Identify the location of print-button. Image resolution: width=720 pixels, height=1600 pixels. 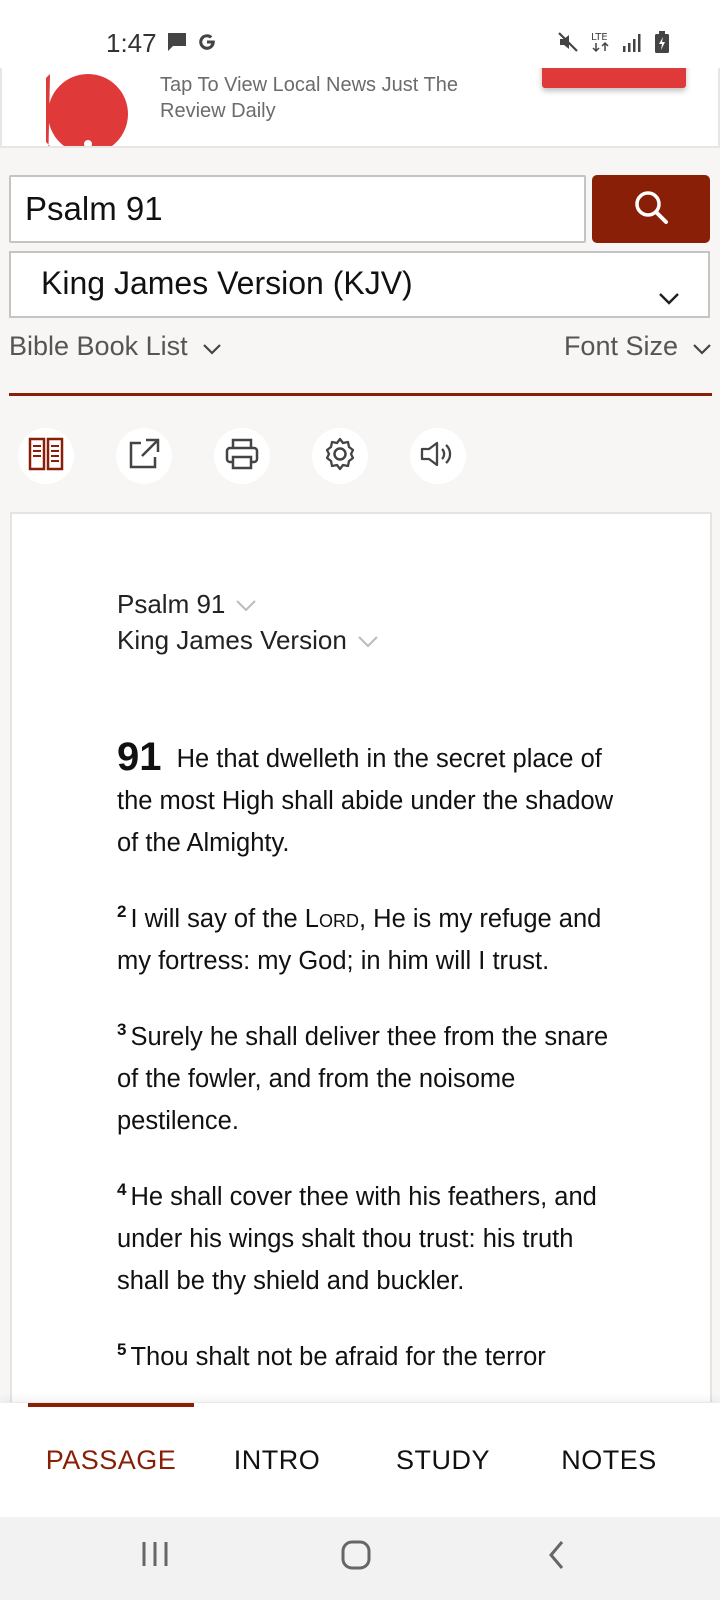
(242, 456).